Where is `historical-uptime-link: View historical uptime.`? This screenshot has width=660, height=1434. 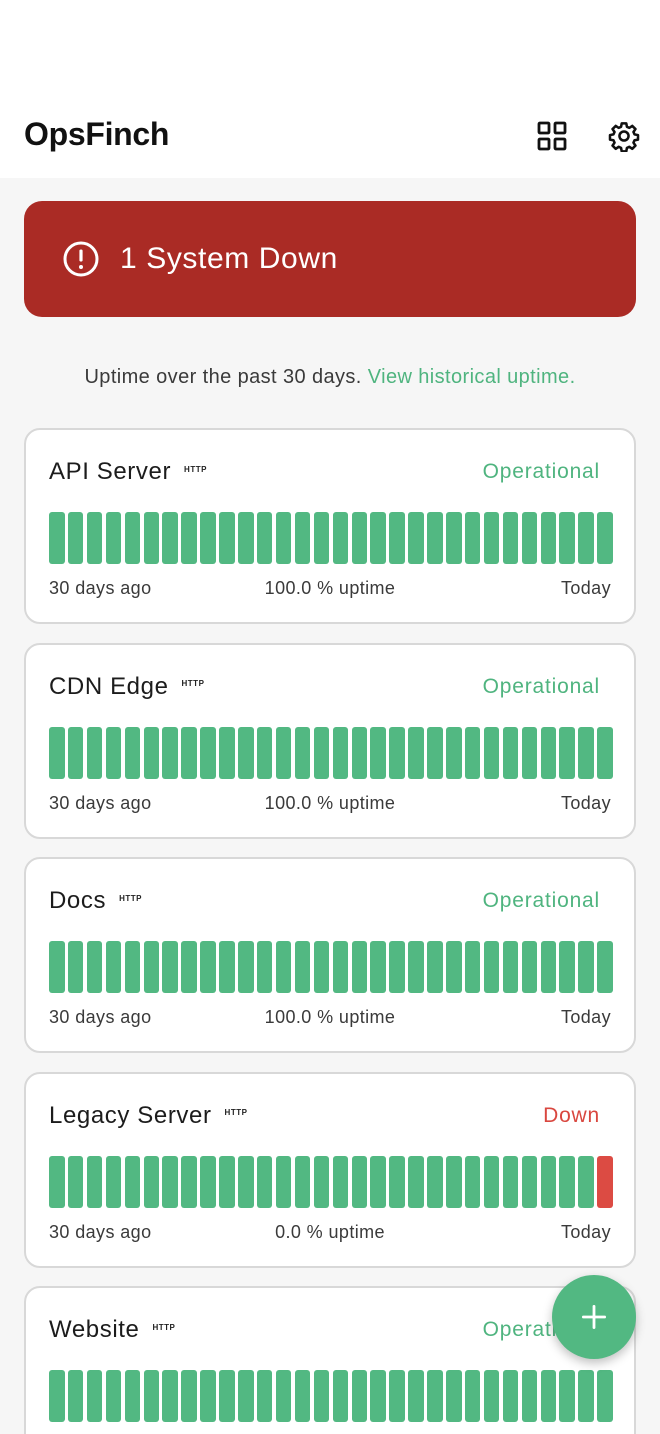 historical-uptime-link: View historical uptime. is located at coordinates (472, 377).